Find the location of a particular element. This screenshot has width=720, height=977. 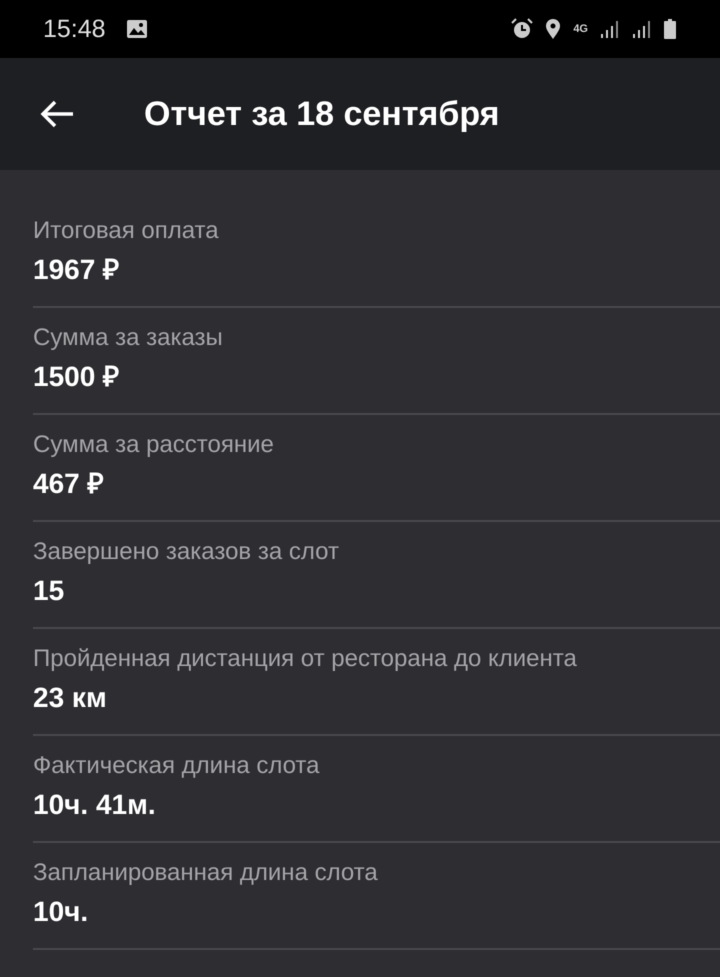

field-label: Итоговая оплата is located at coordinates (126, 231).